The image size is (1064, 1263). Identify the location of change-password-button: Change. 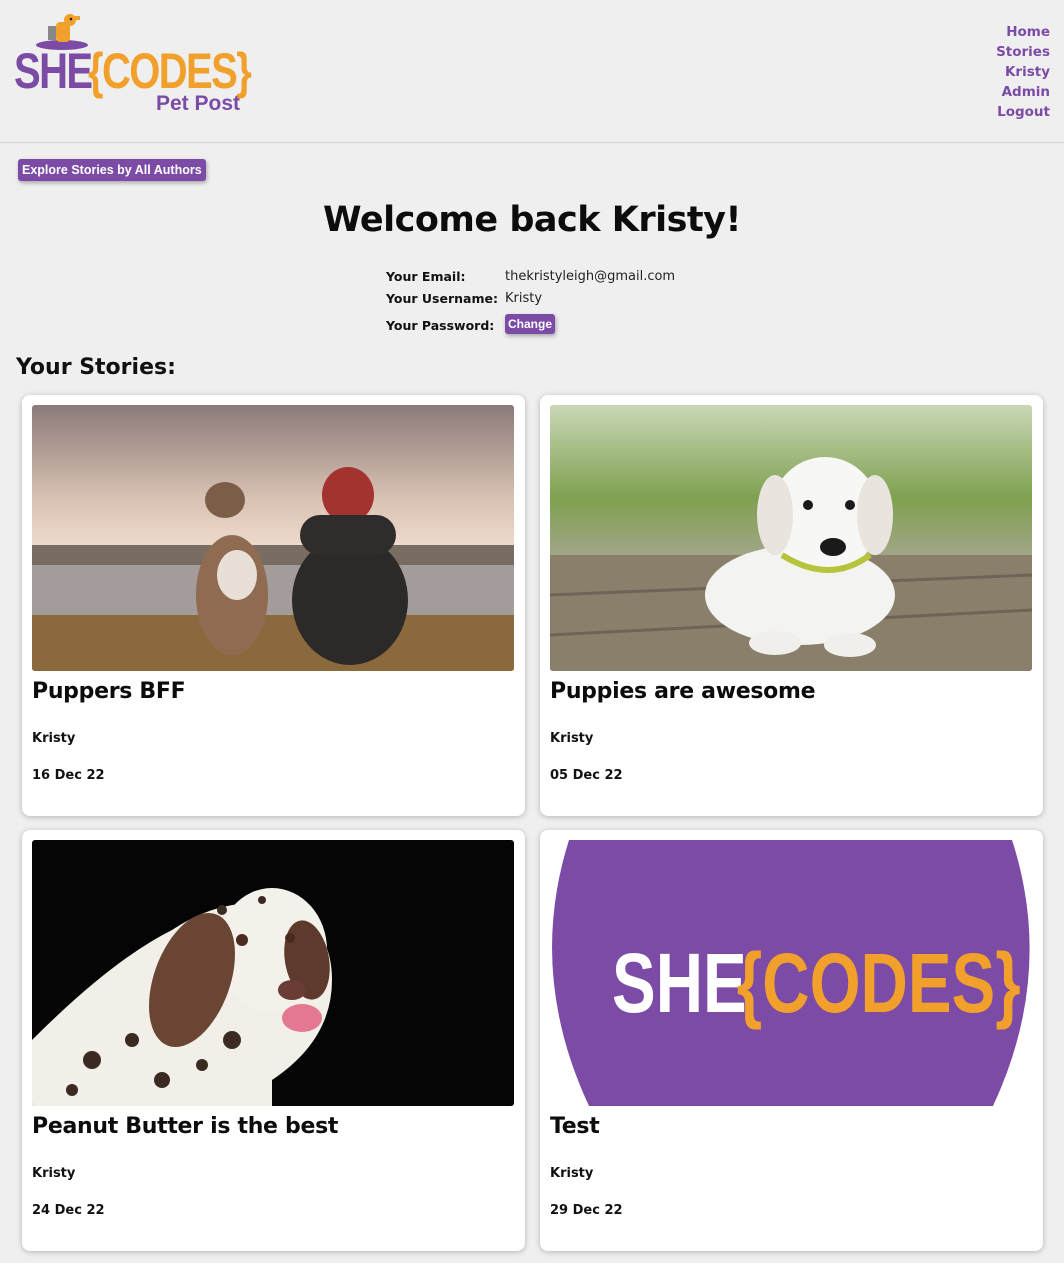
(530, 324).